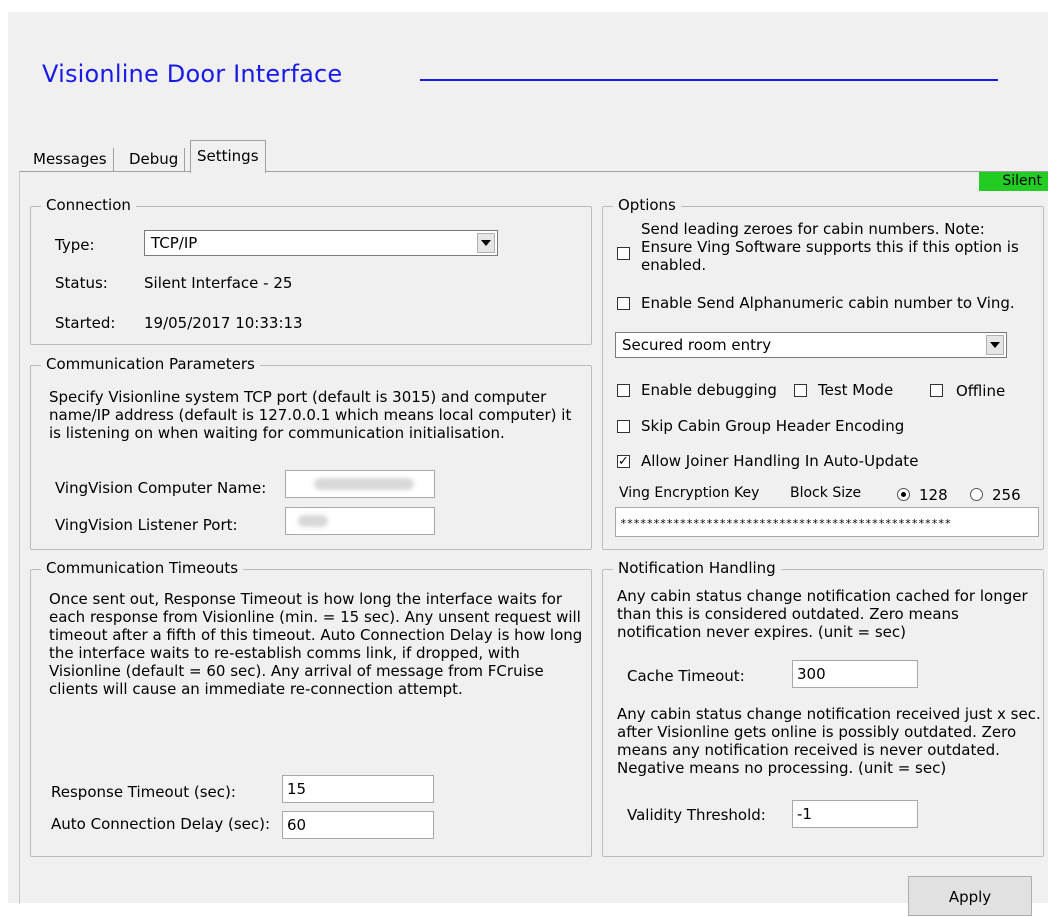 This screenshot has width=1048, height=917. Describe the element at coordinates (81, 283) in the screenshot. I see `status-label: Status:` at that location.